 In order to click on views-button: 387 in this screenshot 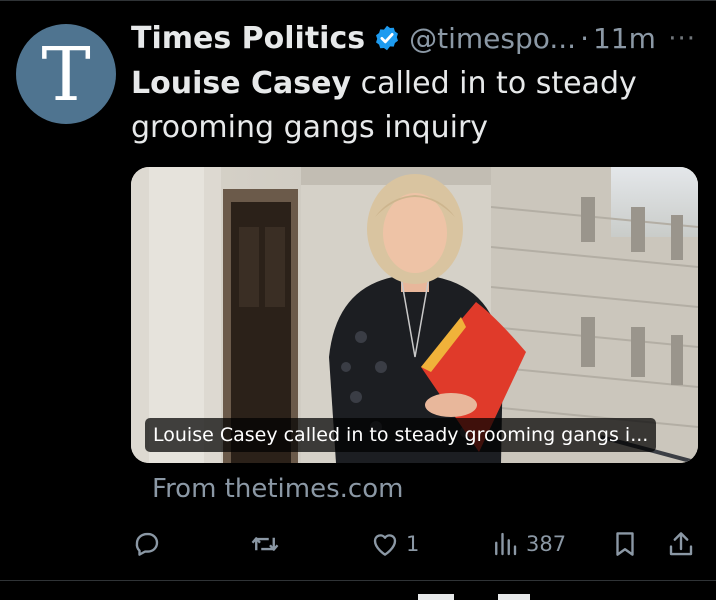, I will do `click(528, 544)`.